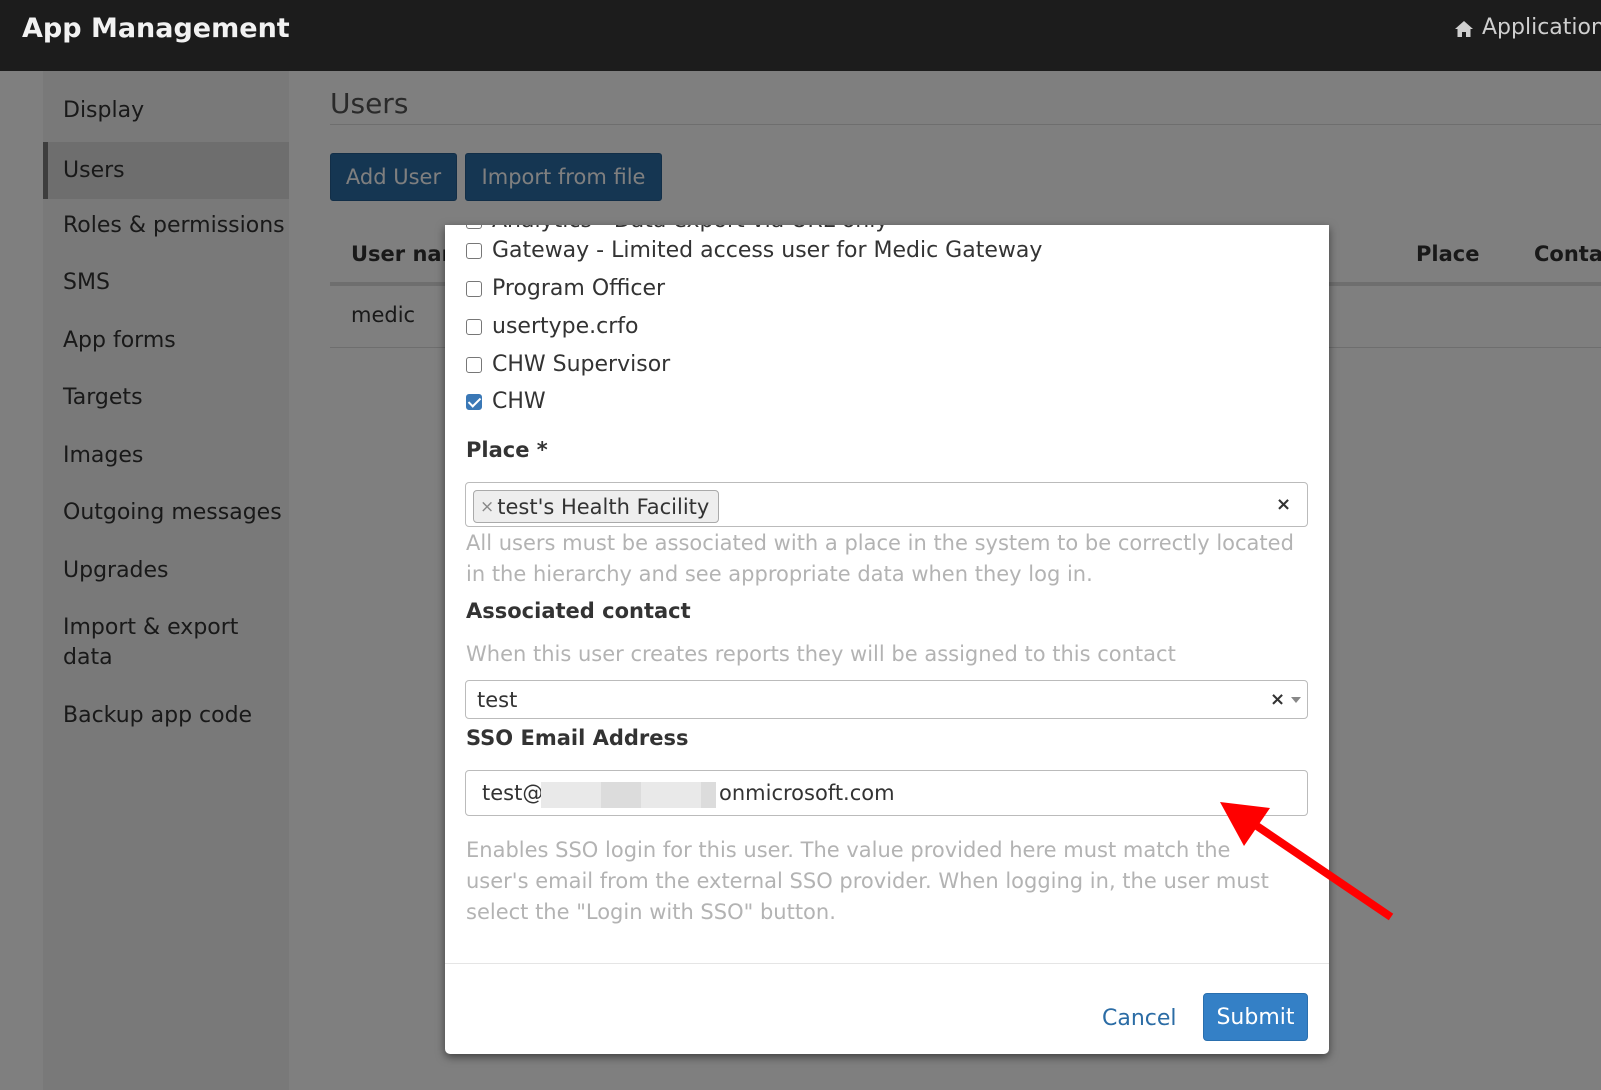 Image resolution: width=1601 pixels, height=1090 pixels. Describe the element at coordinates (1283, 504) in the screenshot. I see `clear-place-icon: ×` at that location.